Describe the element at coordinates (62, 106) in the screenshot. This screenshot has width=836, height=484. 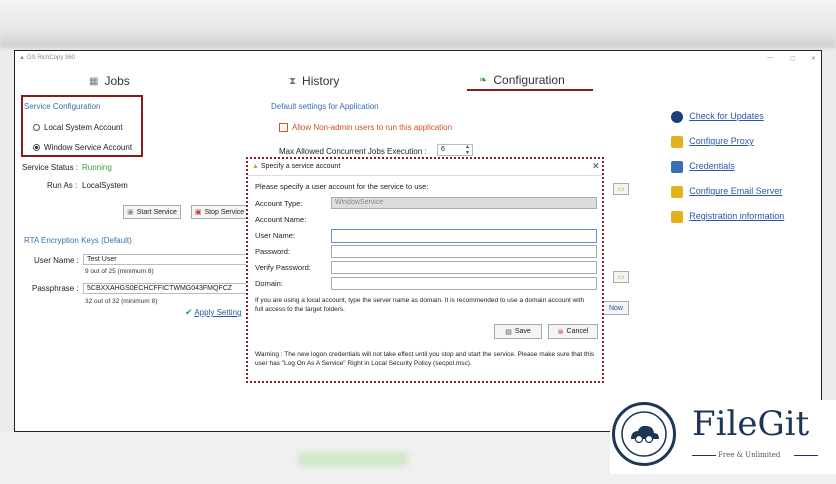
I see `service-config-title: Service Configuration` at that location.